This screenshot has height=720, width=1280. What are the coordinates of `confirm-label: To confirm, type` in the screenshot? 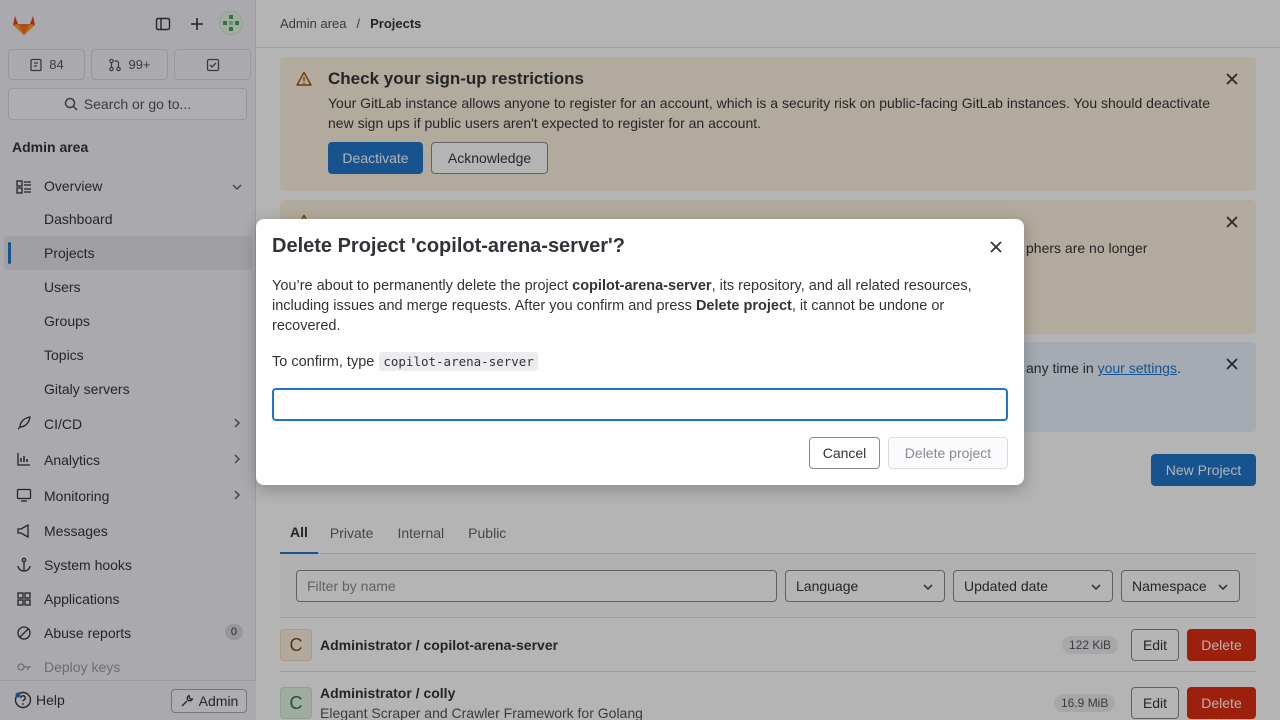 It's located at (323, 361).